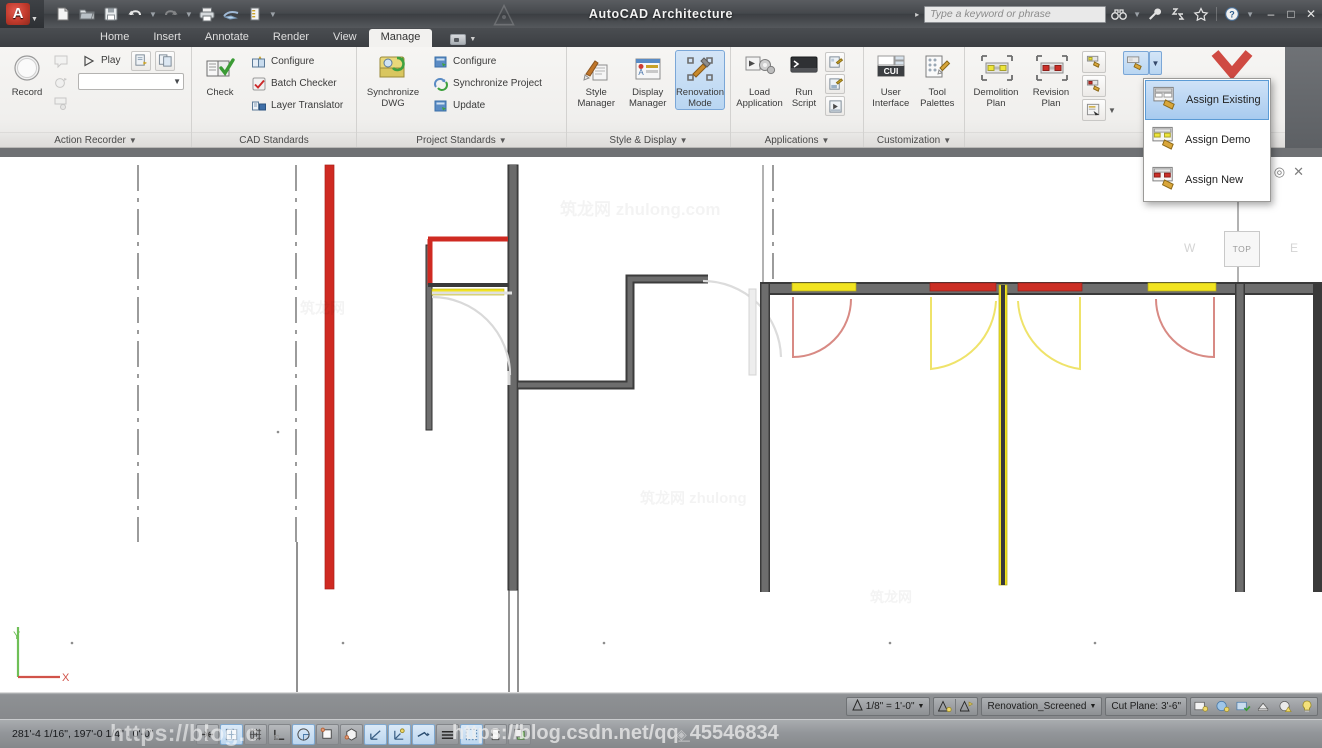 The height and width of the screenshot is (748, 1322). Describe the element at coordinates (996, 80) in the screenshot. I see `demolition-plan-button: Demolition Plan` at that location.